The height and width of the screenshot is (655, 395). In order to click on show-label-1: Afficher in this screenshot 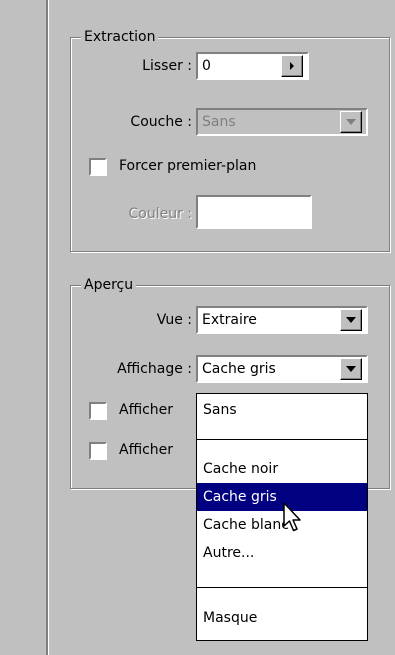, I will do `click(146, 410)`.